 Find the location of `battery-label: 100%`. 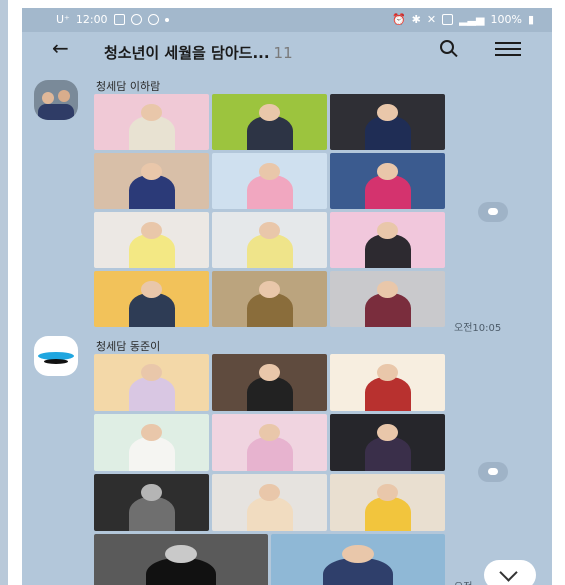

battery-label: 100% is located at coordinates (506, 19).